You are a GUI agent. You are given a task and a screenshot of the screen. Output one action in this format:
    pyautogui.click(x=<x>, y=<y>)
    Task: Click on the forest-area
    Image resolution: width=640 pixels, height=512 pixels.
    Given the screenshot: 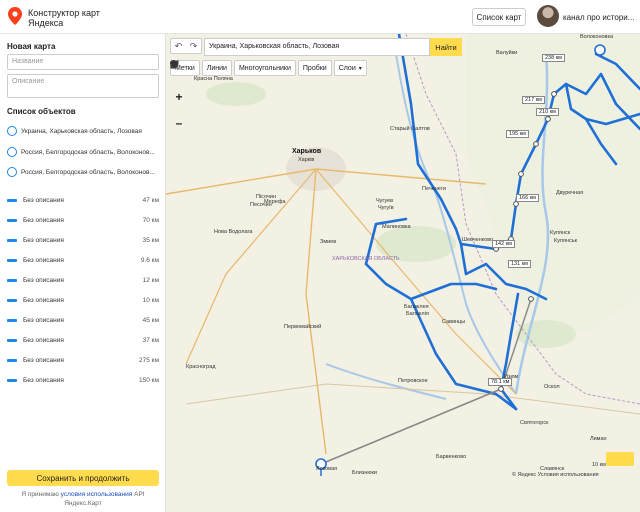 What is the action you would take?
    pyautogui.click(x=236, y=94)
    